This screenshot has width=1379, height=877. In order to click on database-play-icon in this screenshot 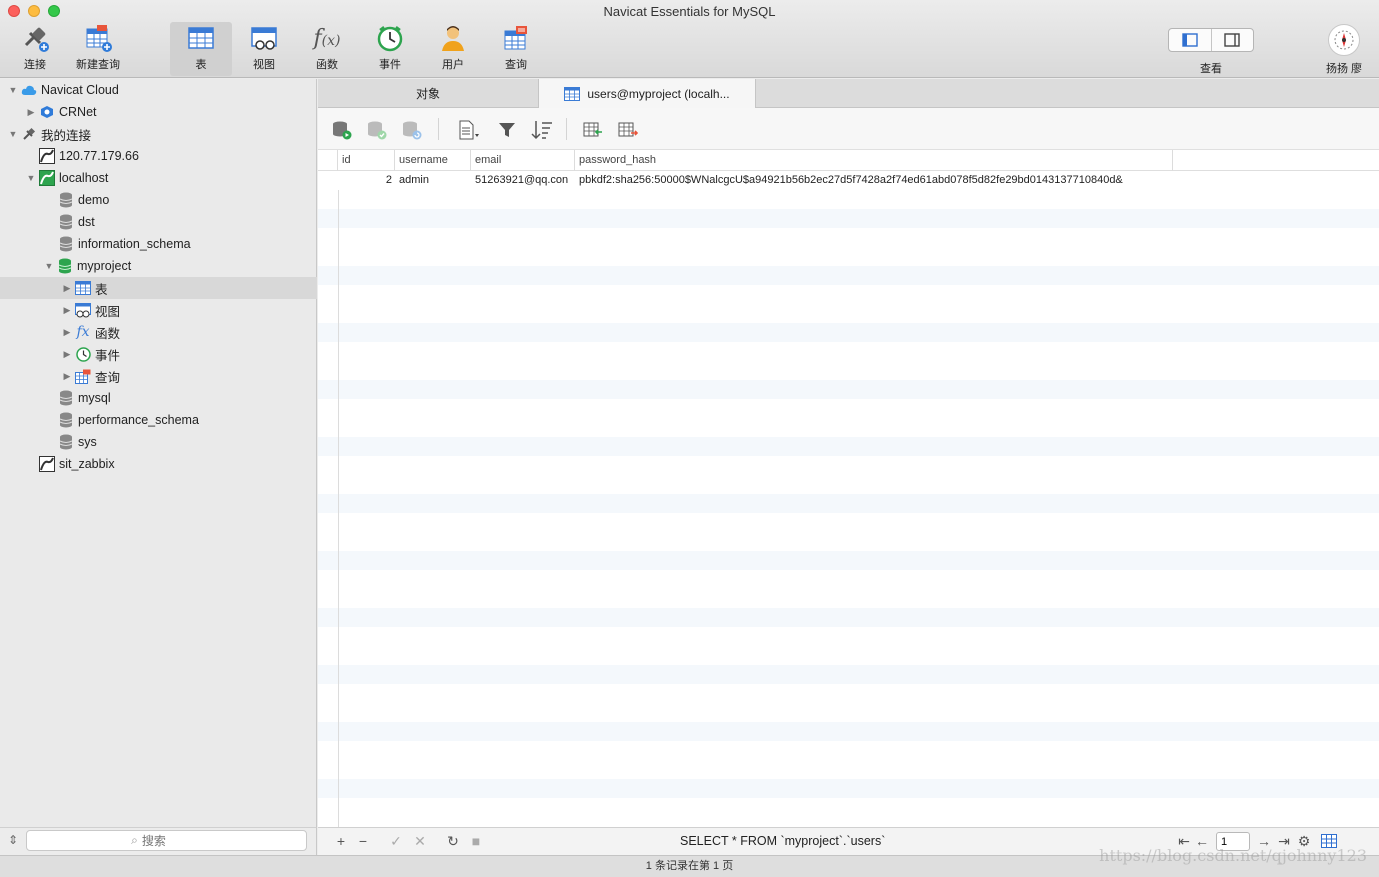, I will do `click(342, 130)`.